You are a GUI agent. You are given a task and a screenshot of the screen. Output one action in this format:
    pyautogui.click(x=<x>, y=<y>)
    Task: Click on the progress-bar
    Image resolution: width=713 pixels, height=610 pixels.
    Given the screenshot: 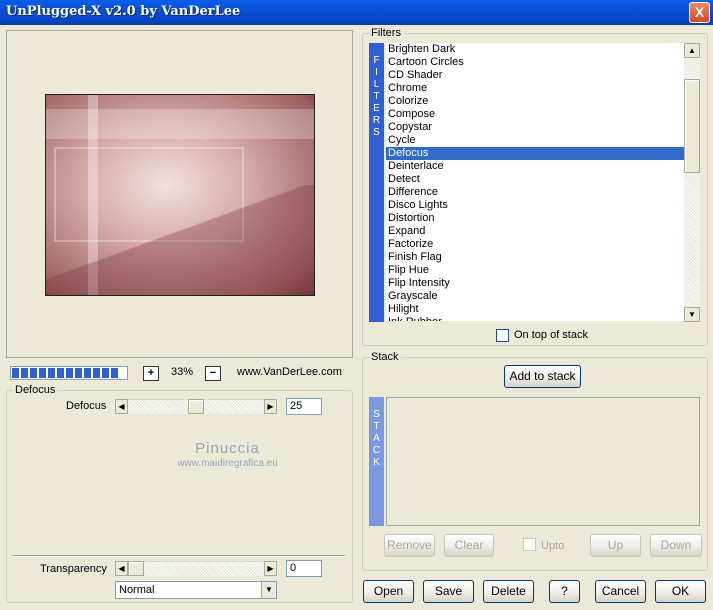 What is the action you would take?
    pyautogui.click(x=69, y=373)
    